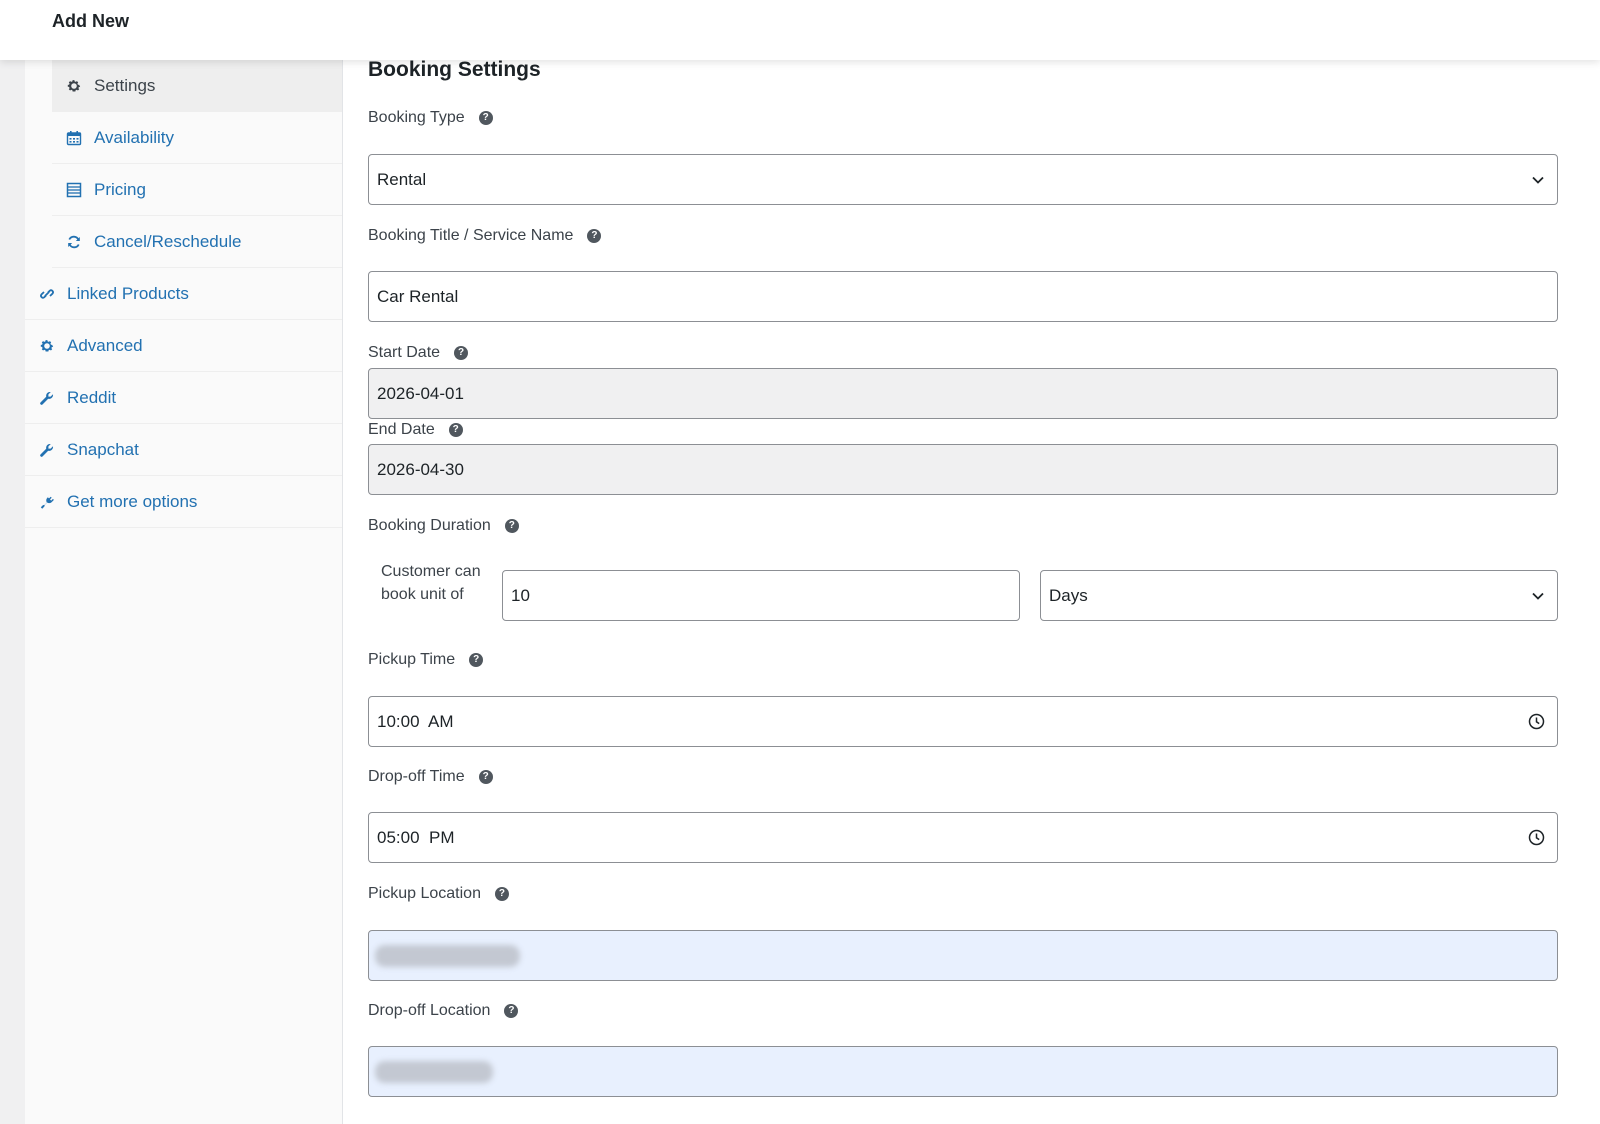  Describe the element at coordinates (415, 430) in the screenshot. I see `end-date-label: End Date ?` at that location.